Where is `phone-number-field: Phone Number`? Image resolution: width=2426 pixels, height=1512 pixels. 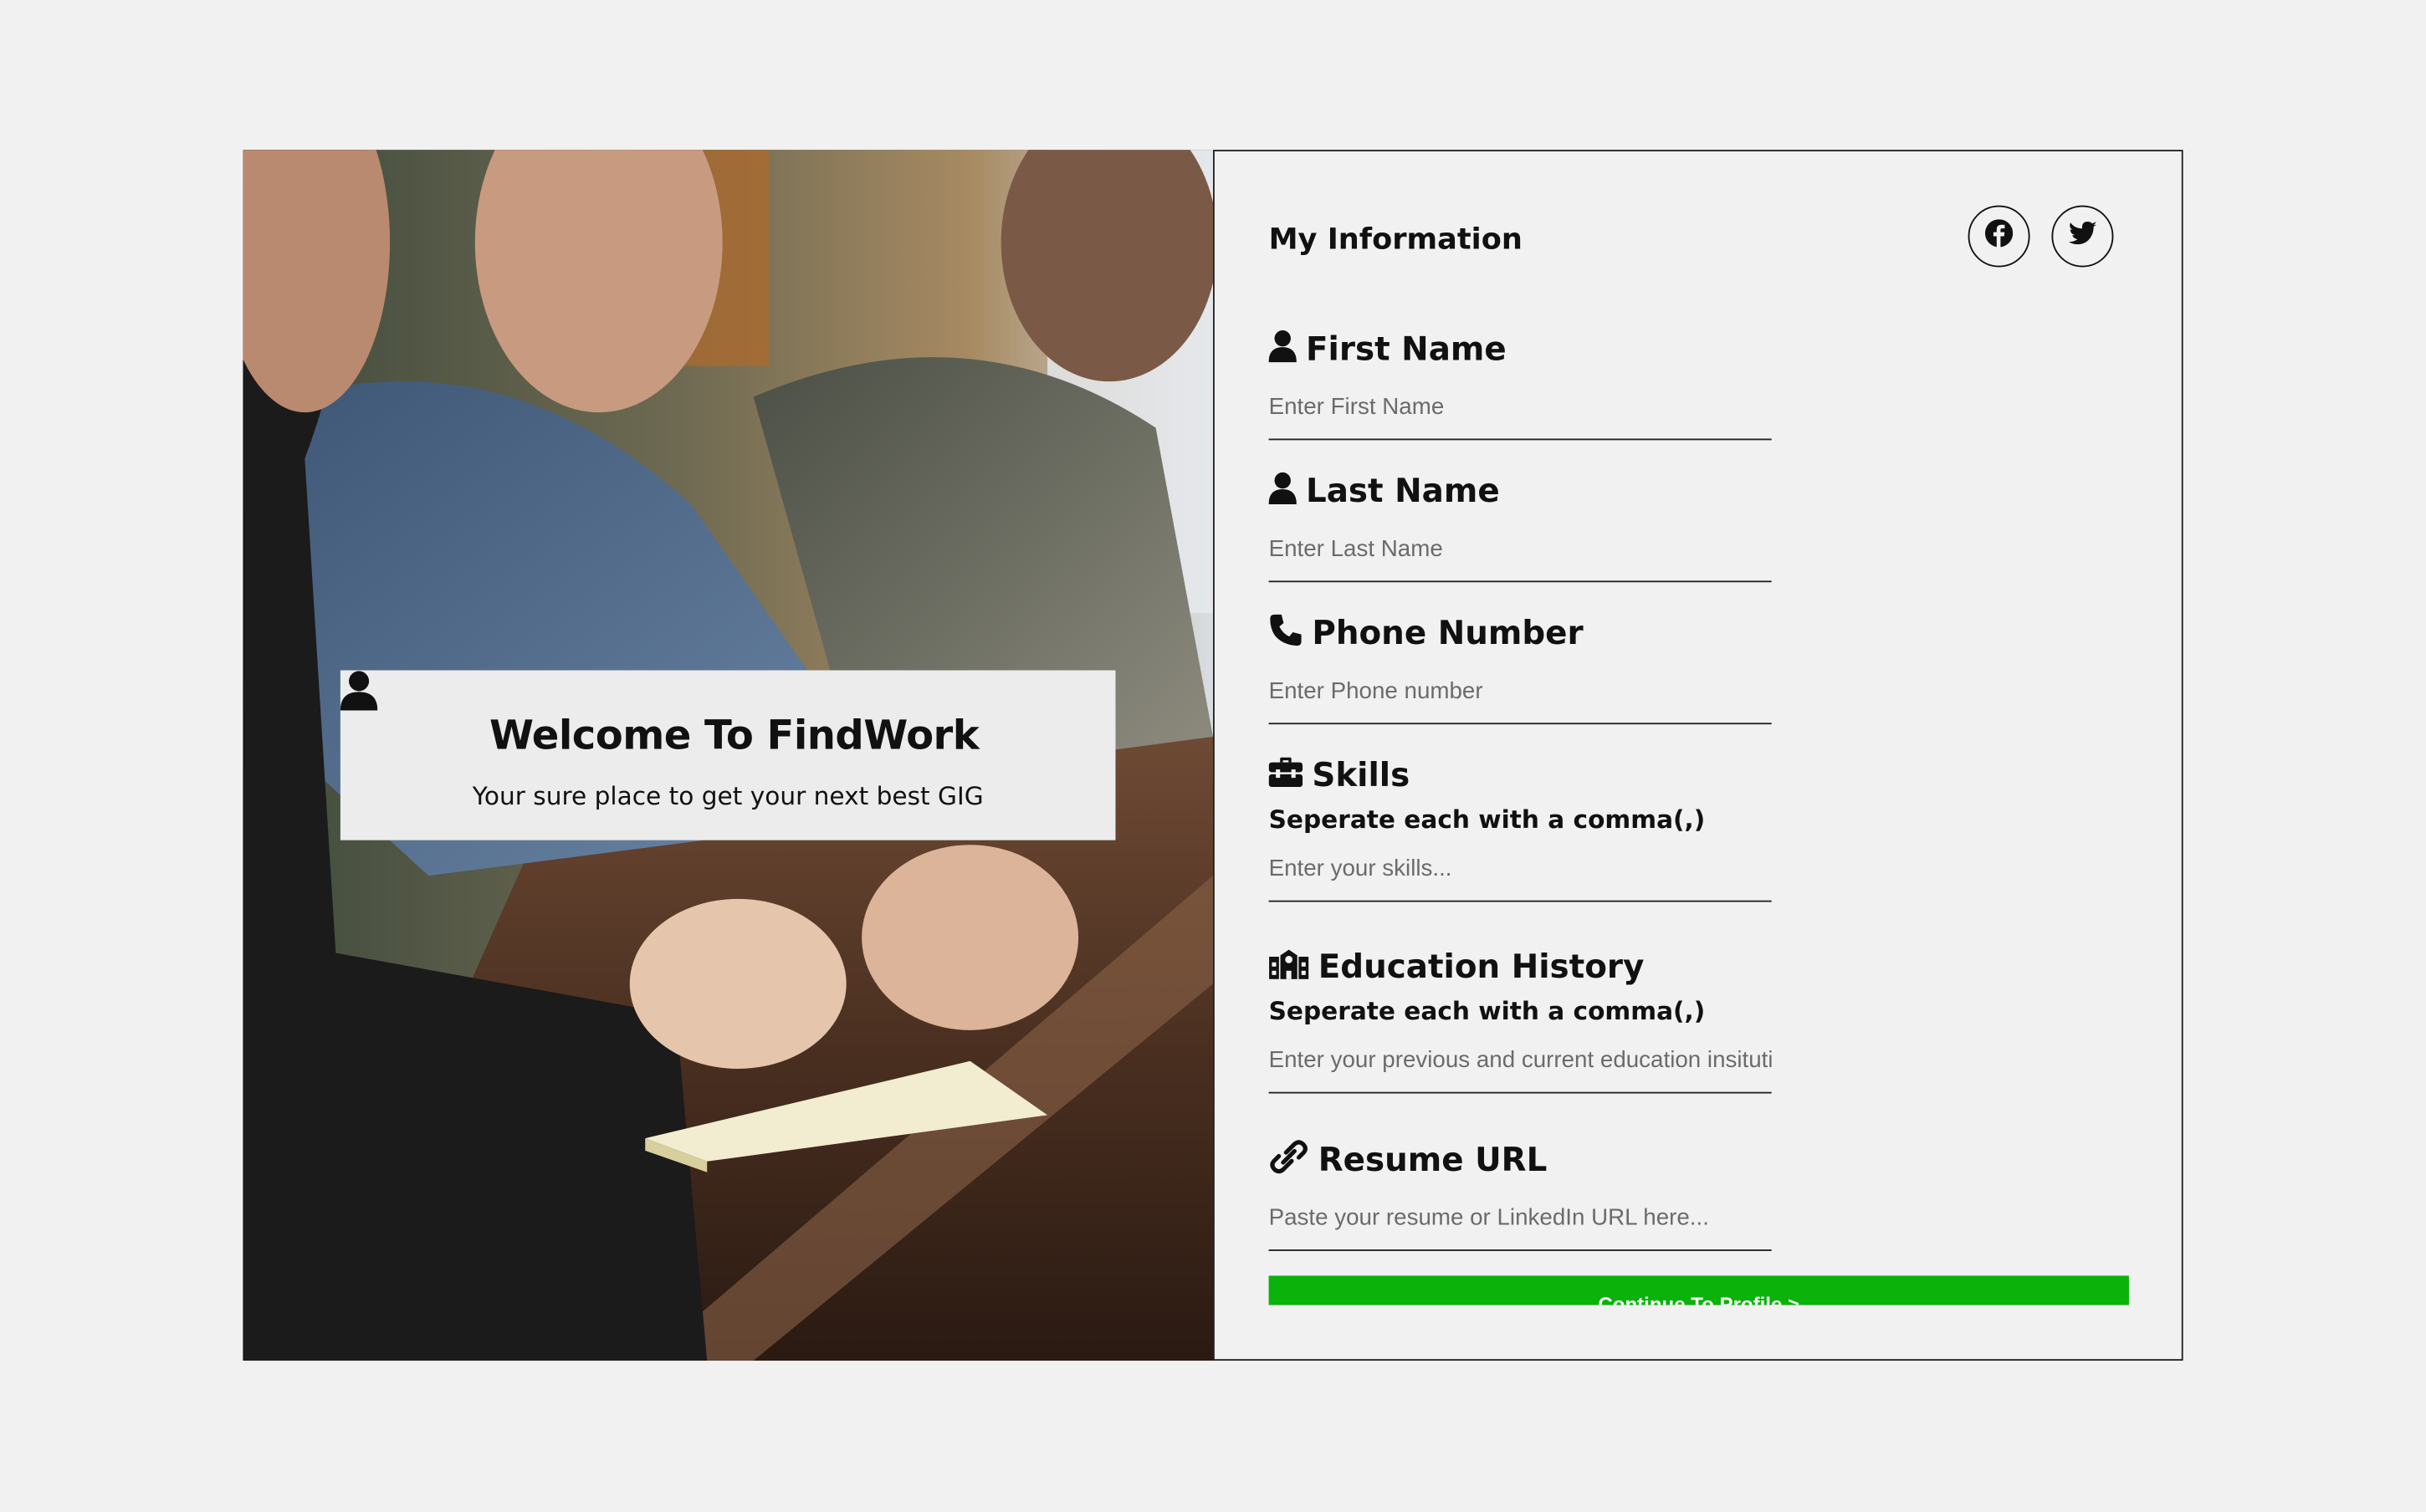
phone-number-field: Phone Number is located at coordinates (1520, 667).